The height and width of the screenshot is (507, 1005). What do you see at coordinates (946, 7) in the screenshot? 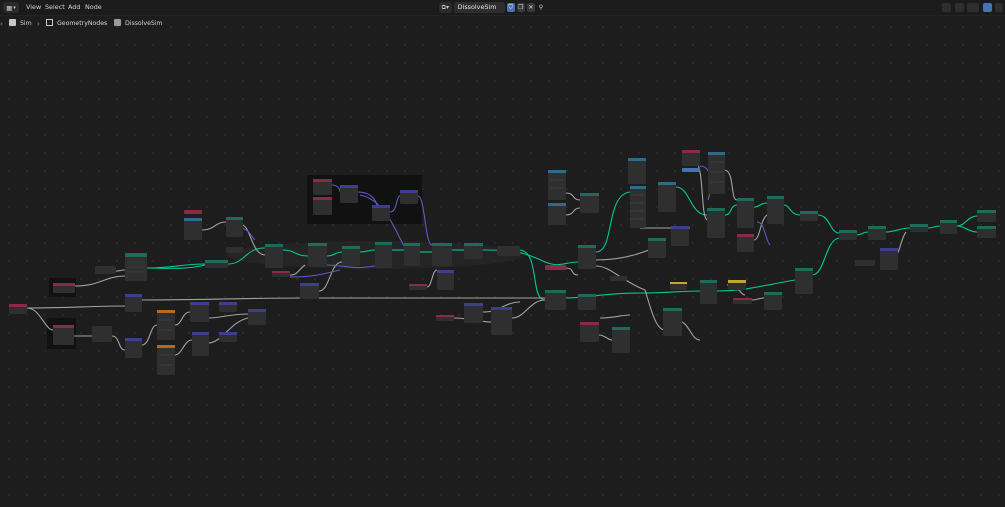
I see `sidebar-toggle-icon` at bounding box center [946, 7].